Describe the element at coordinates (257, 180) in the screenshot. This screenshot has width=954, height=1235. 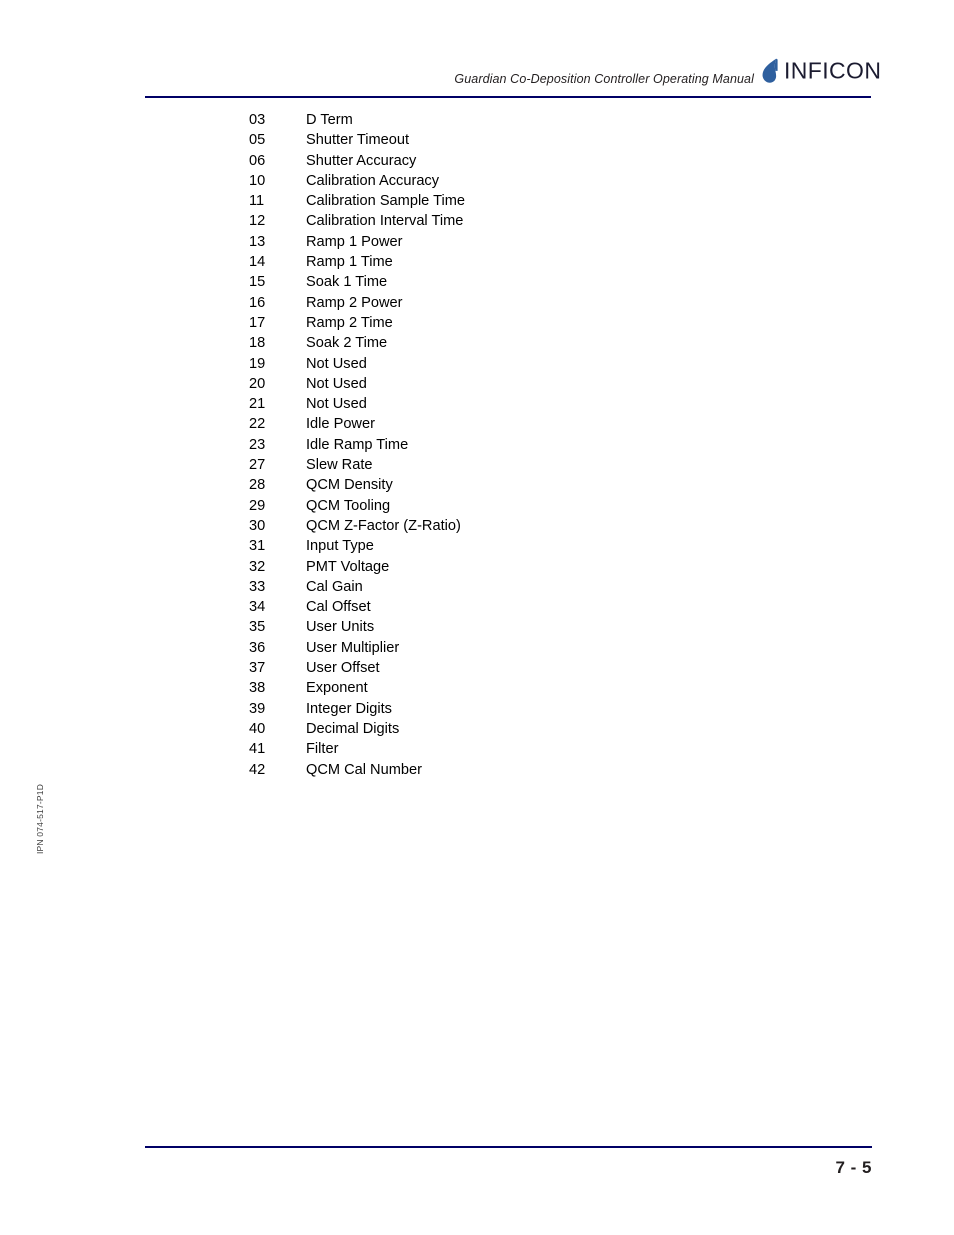
I see `parameter-number: 10` at that location.